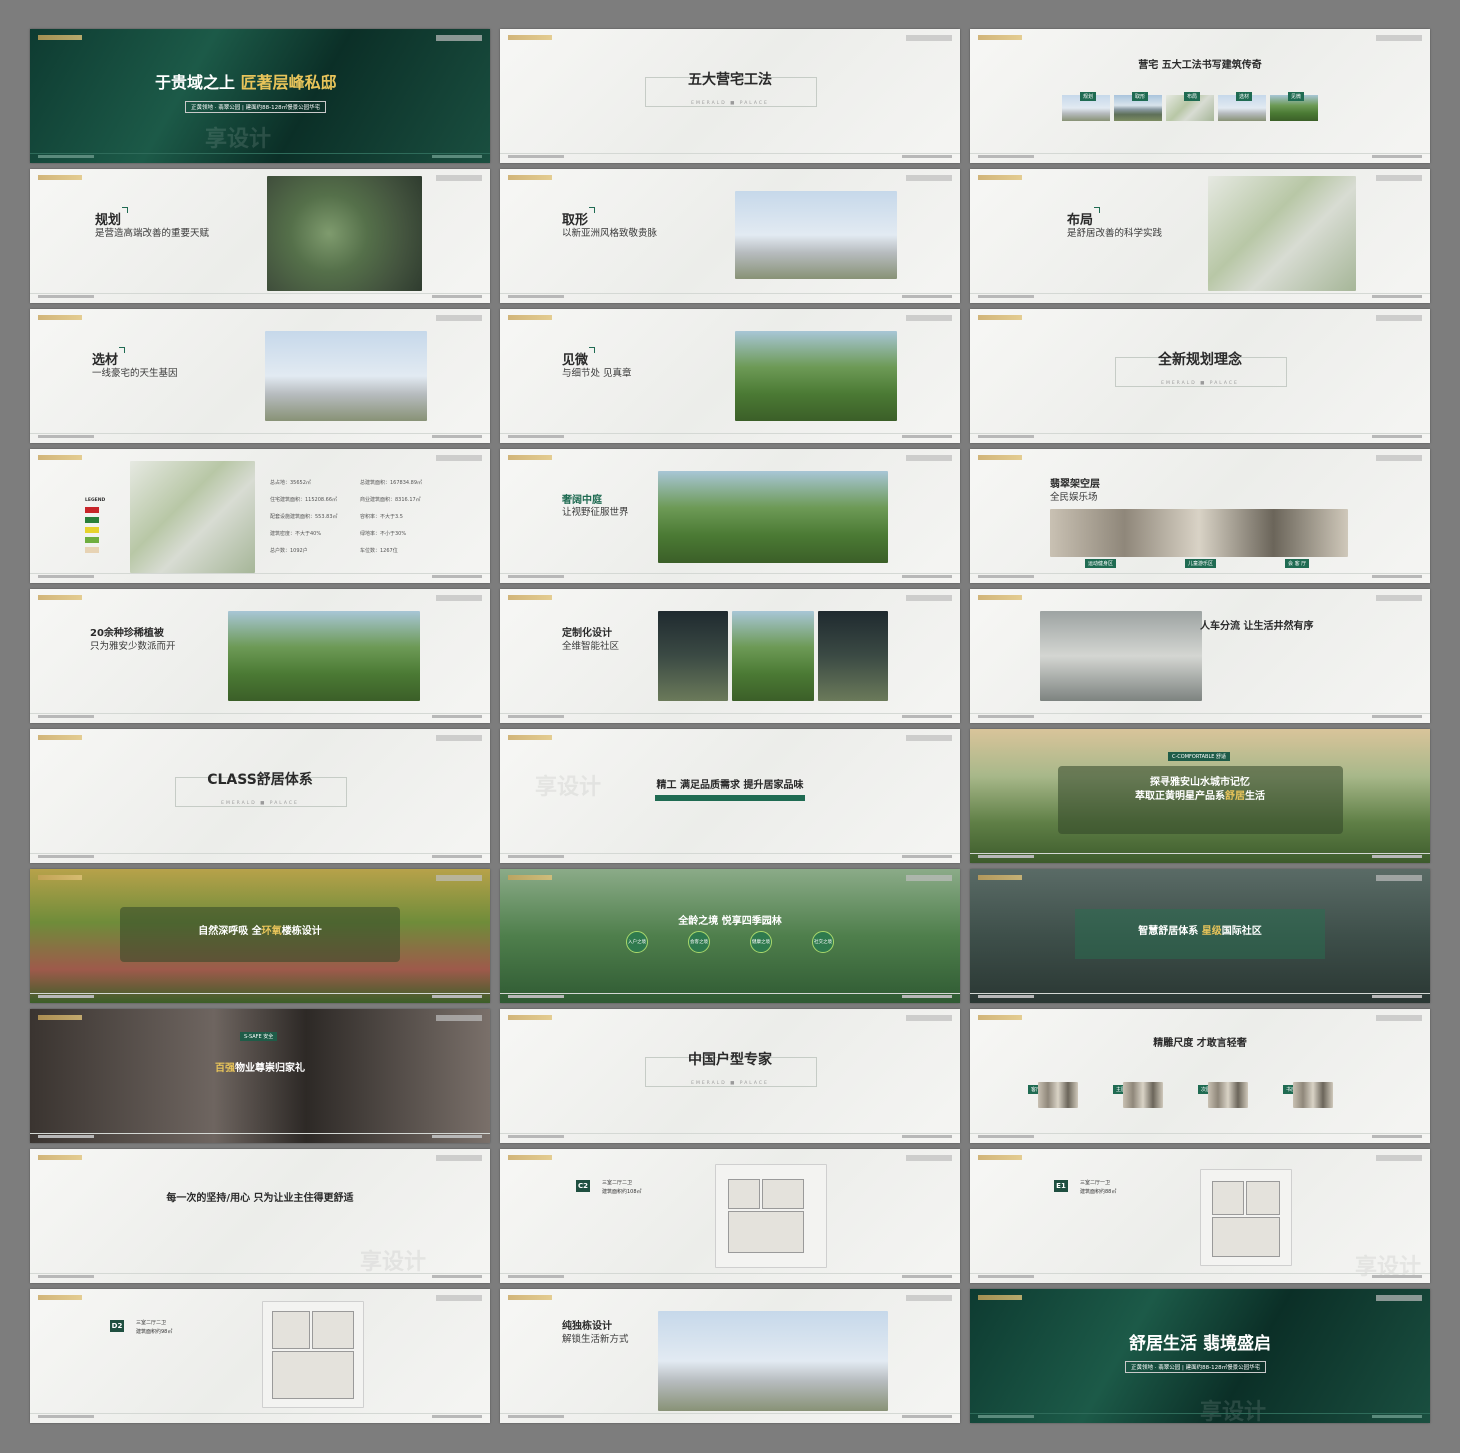 This screenshot has height=1453, width=1460. I want to click on slide-unit-c2: C2 三室二厅二卫 建筑面积约108㎡, so click(730, 1216).